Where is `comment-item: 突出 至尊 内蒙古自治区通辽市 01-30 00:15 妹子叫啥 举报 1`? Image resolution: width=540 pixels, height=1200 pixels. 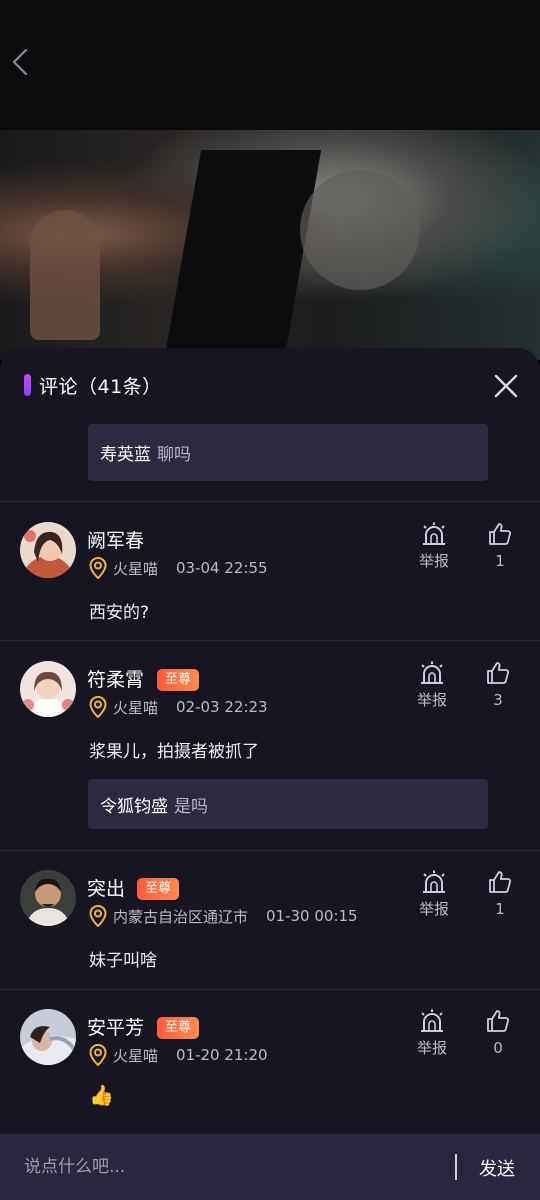
comment-item: 突出 至尊 内蒙古自治区通辽市 01-30 00:15 妹子叫啥 举报 1 is located at coordinates (270, 925).